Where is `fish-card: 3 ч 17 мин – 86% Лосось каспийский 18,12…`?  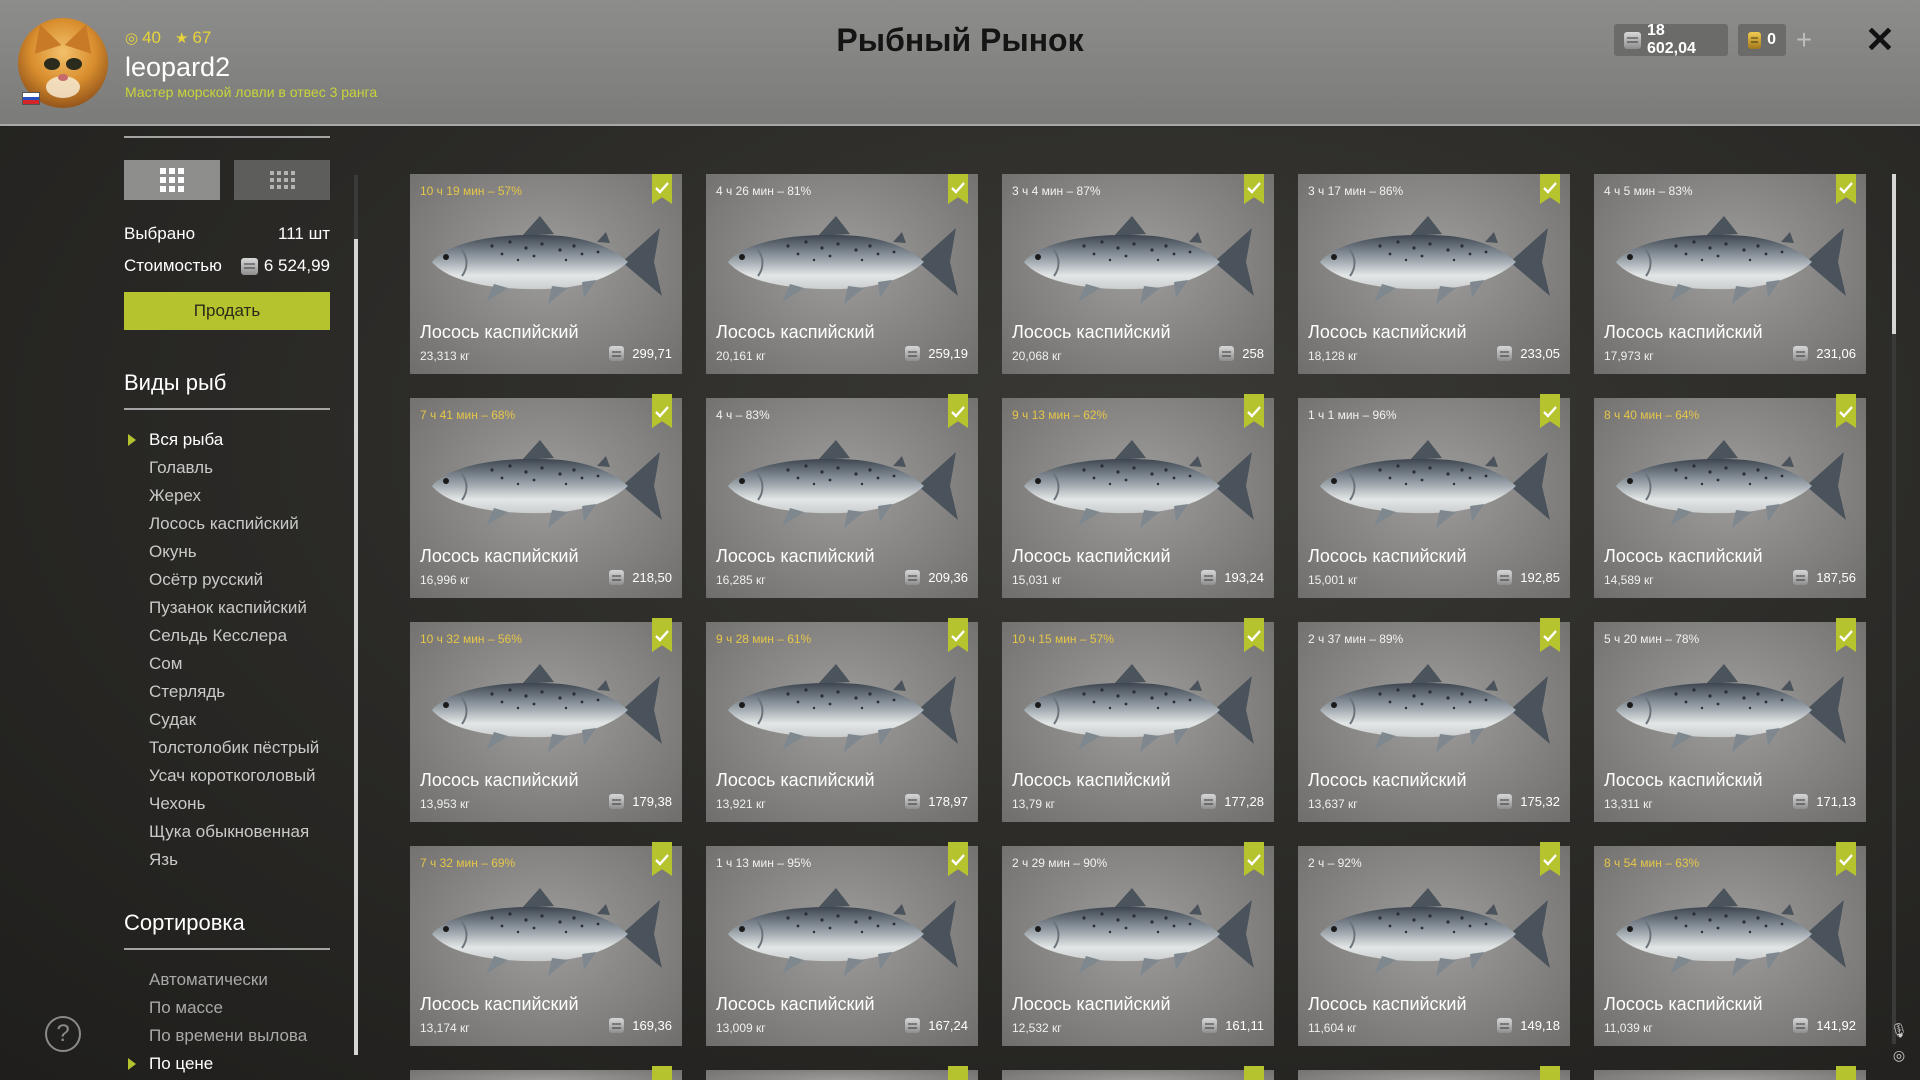
fish-card: 3 ч 17 мин – 86% Лосось каспийский 18,12… is located at coordinates (1434, 274).